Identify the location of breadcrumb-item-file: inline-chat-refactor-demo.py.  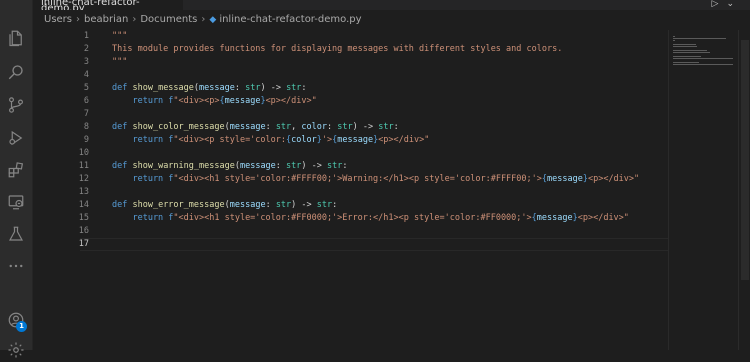
(290, 19).